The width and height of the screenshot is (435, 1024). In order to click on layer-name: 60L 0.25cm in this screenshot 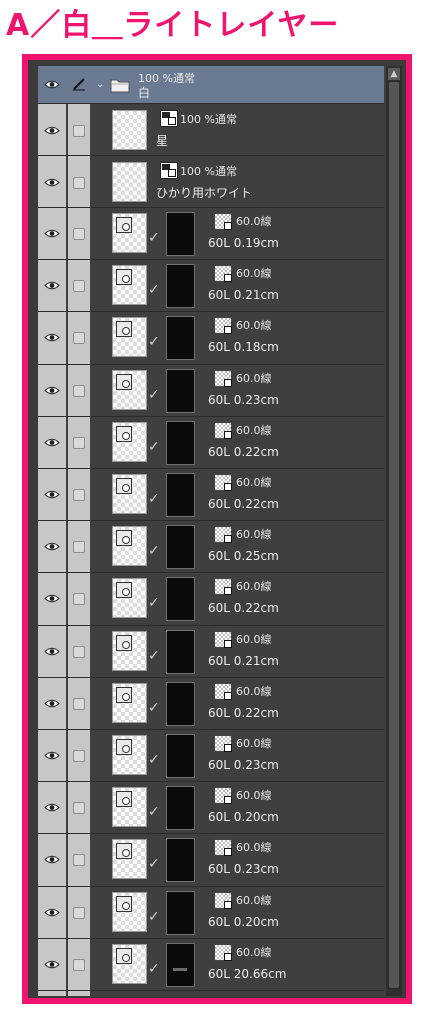, I will do `click(243, 556)`.